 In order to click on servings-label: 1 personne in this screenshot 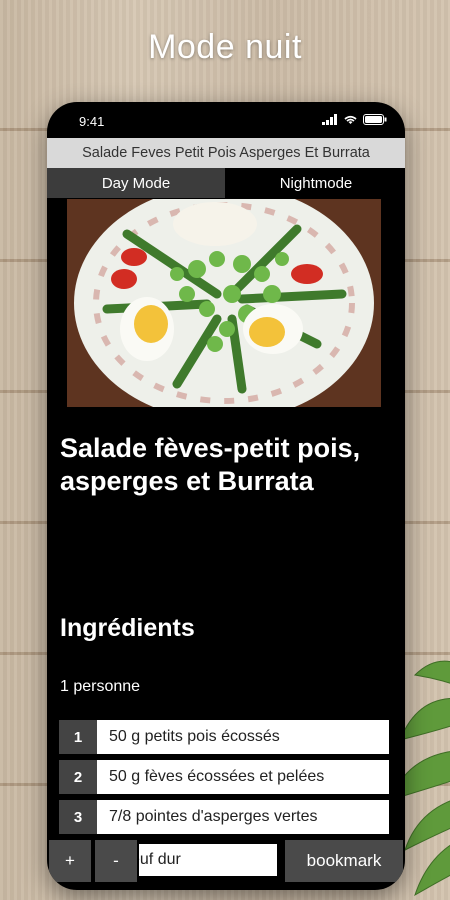, I will do `click(100, 686)`.